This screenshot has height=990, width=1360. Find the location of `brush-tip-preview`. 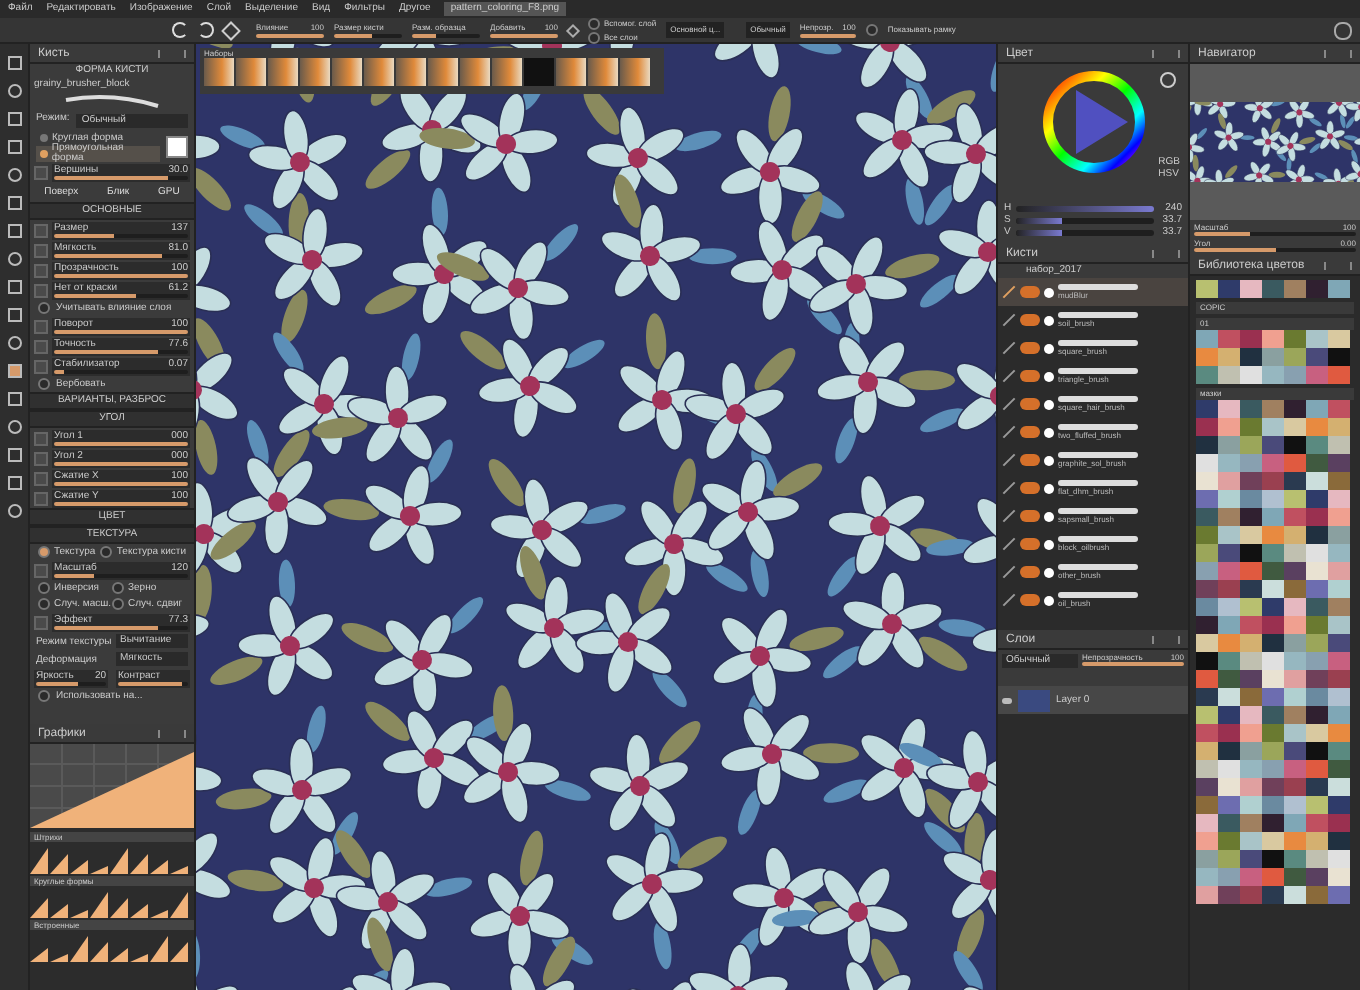

brush-tip-preview is located at coordinates (177, 146).